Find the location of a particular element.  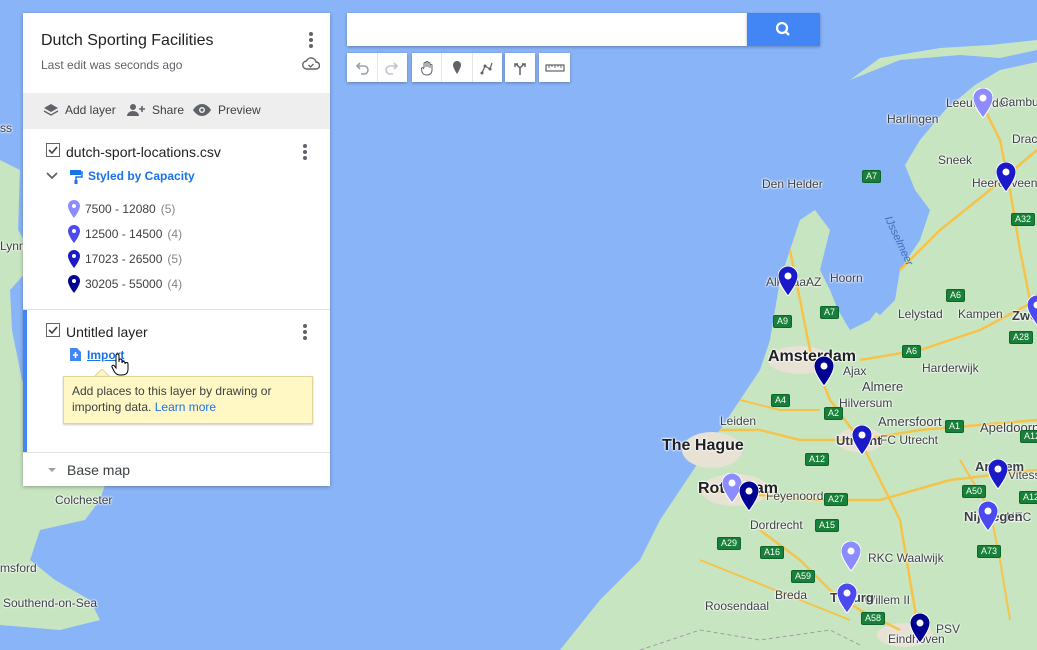

layer2-checkbox is located at coordinates (53, 330).